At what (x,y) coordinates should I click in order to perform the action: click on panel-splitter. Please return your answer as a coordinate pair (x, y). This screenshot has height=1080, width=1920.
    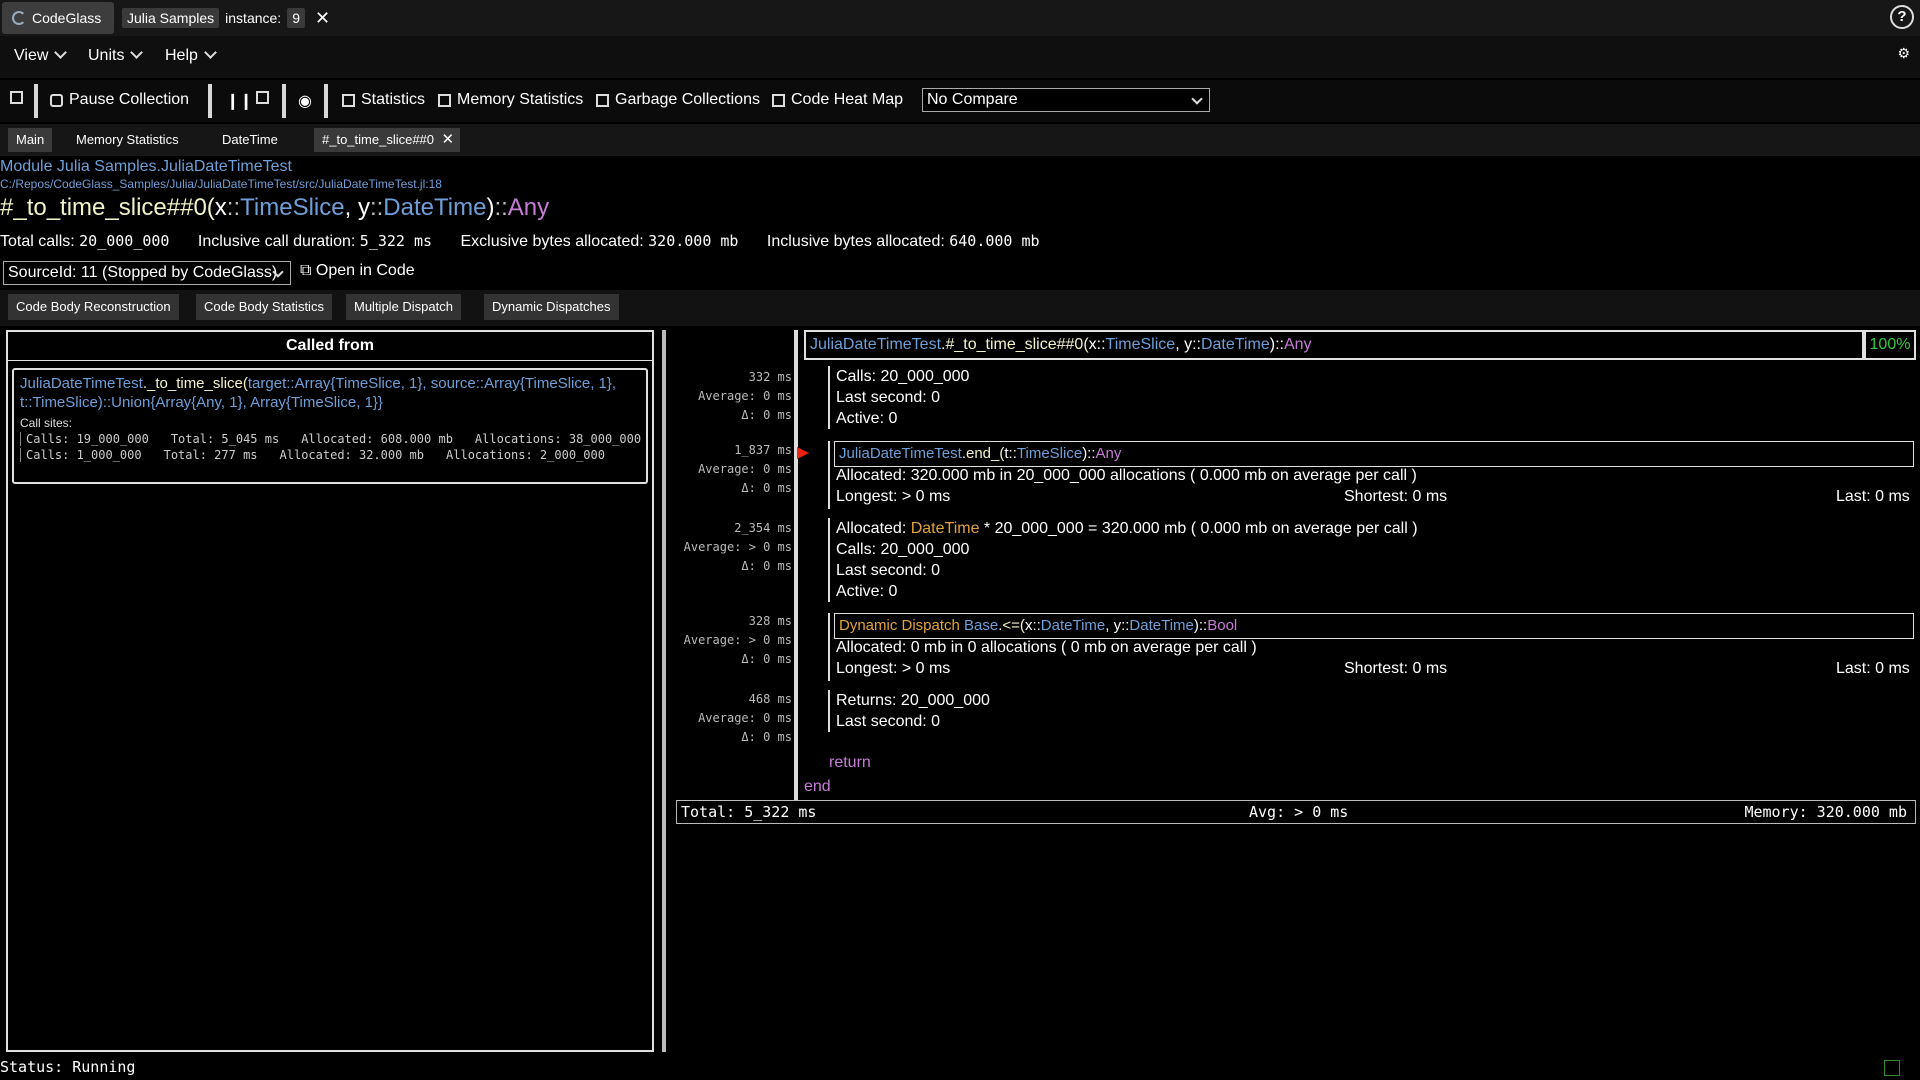
    Looking at the image, I should click on (664, 691).